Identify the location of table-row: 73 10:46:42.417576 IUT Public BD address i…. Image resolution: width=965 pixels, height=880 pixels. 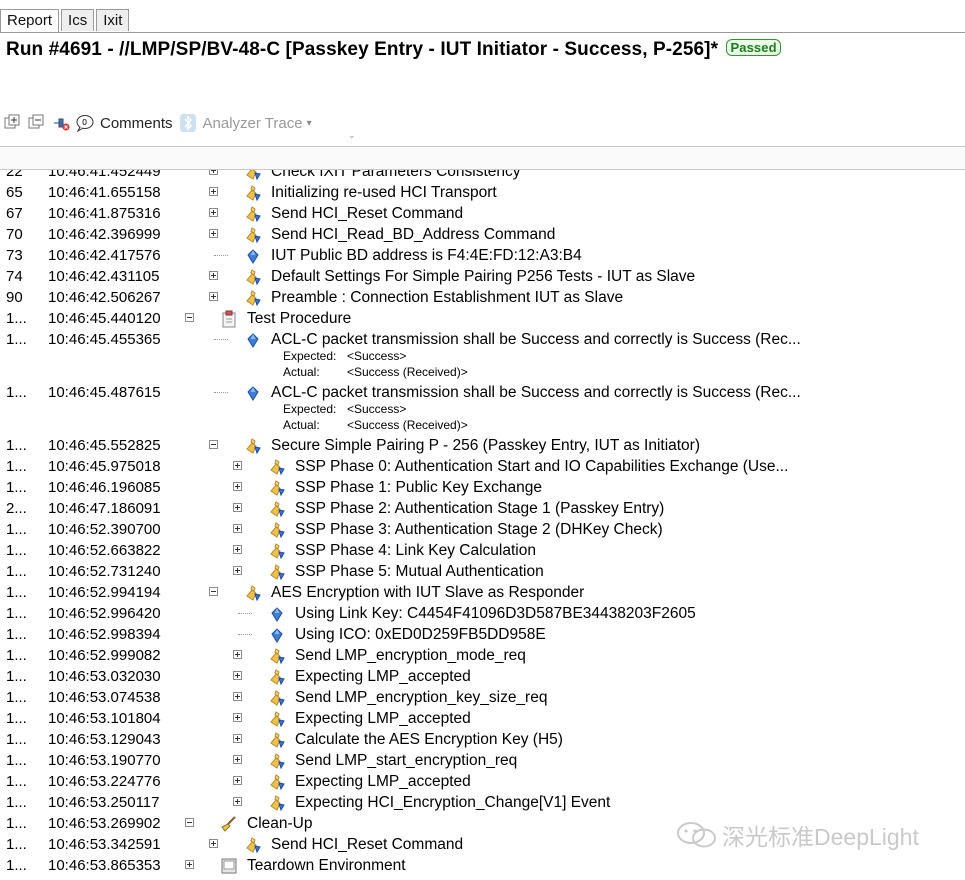
(482, 255).